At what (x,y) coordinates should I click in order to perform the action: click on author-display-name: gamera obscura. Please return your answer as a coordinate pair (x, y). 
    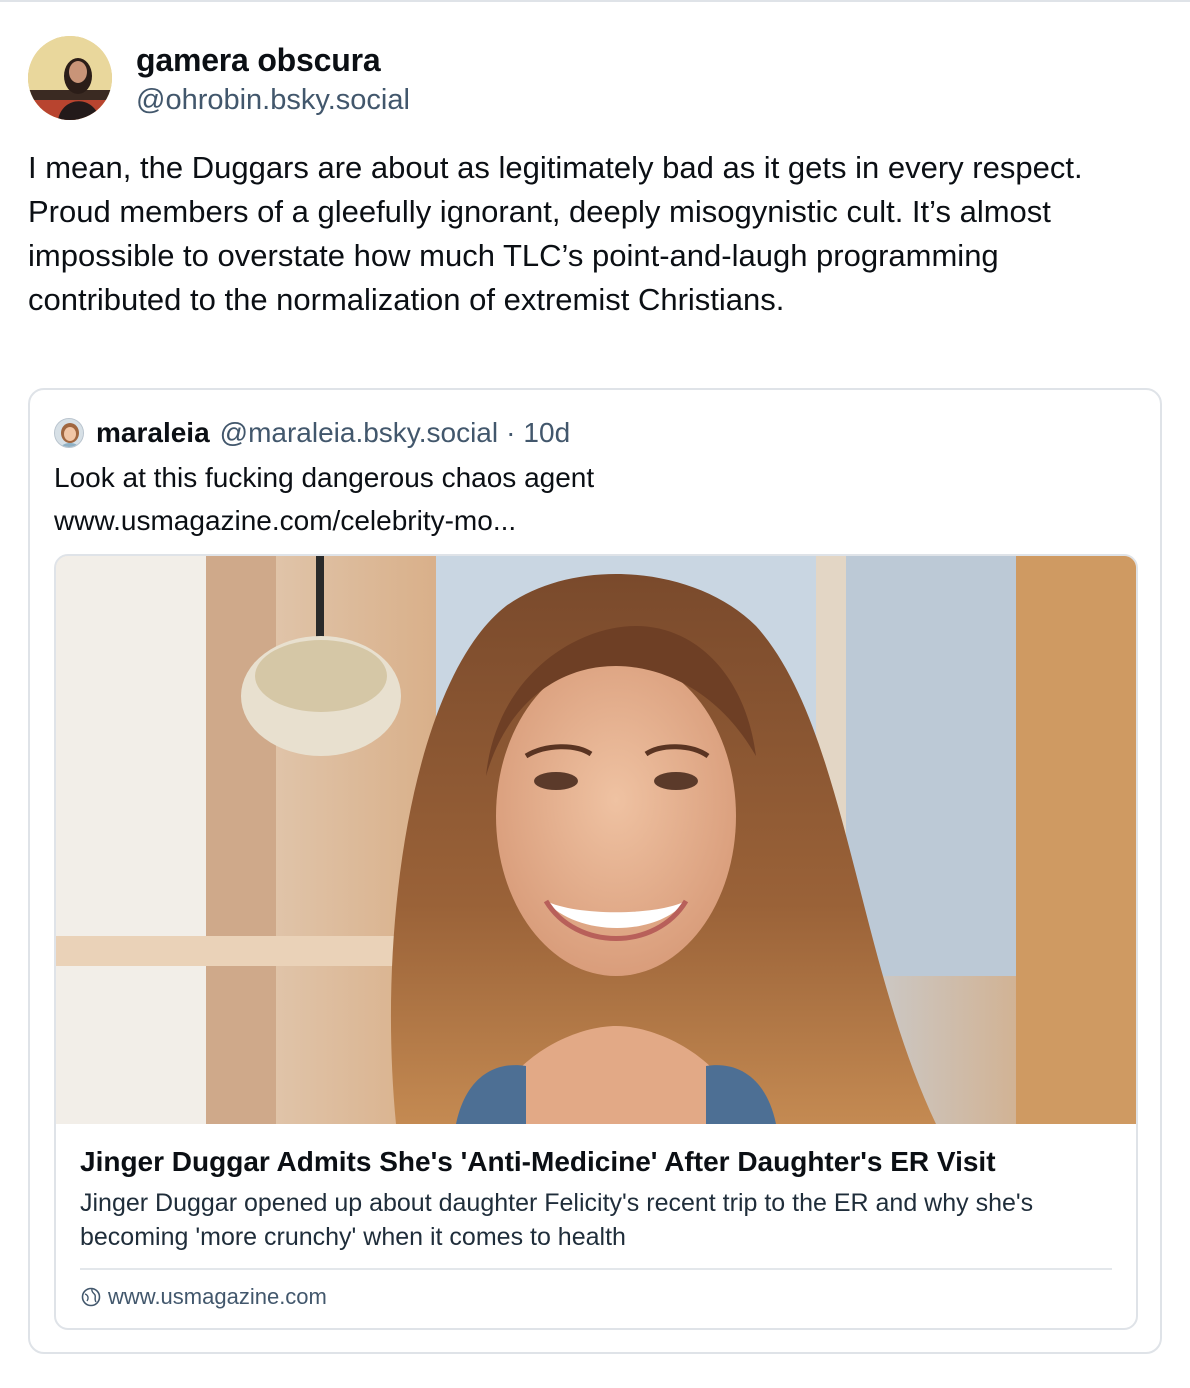
    Looking at the image, I should click on (273, 60).